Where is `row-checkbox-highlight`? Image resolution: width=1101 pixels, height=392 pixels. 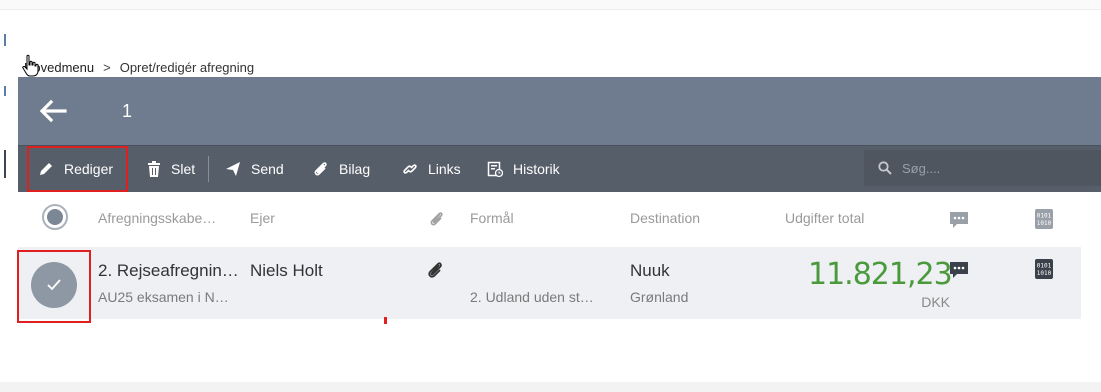 row-checkbox-highlight is located at coordinates (54, 286).